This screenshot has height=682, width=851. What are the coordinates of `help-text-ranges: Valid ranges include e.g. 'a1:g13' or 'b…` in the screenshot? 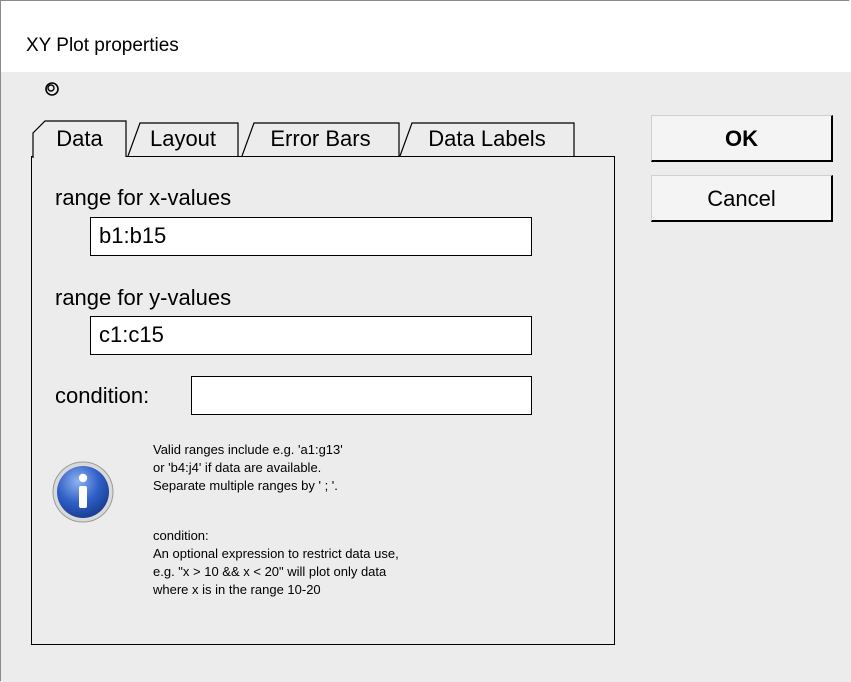 It's located at (248, 468).